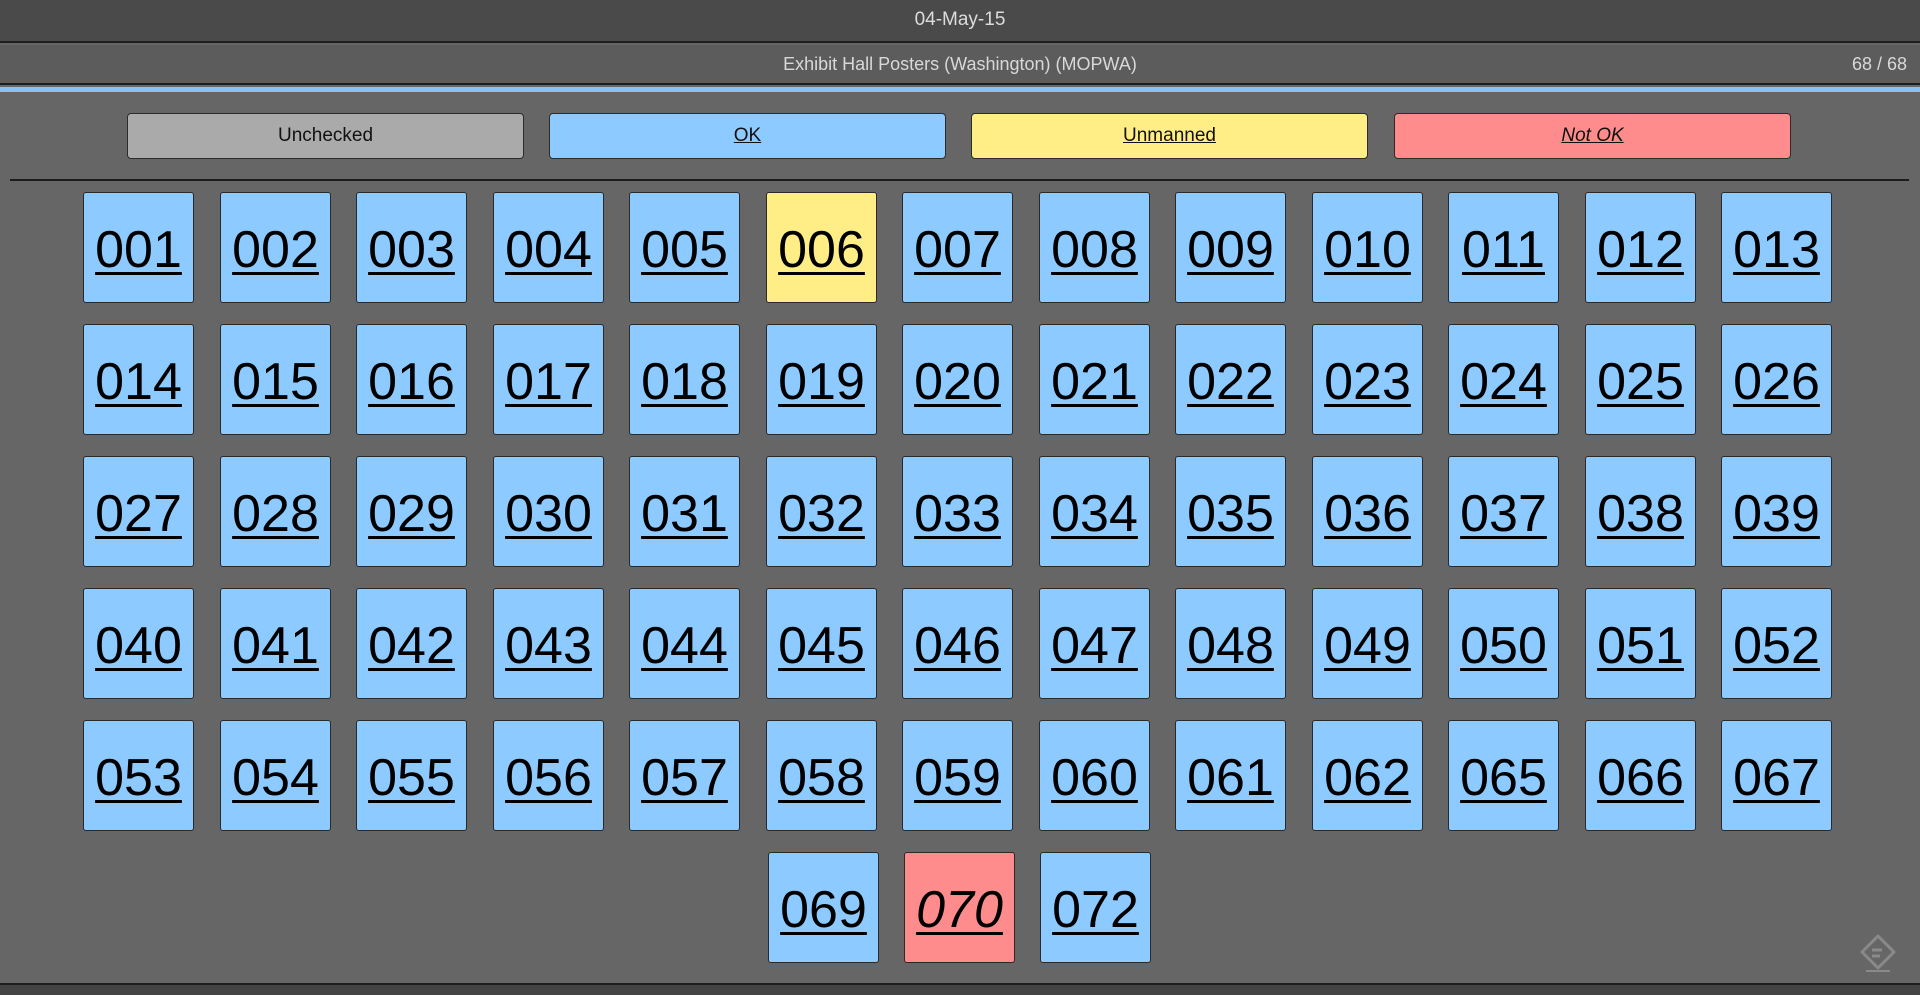 The image size is (1920, 995). What do you see at coordinates (1095, 907) in the screenshot?
I see `poster-tile-072: 072` at bounding box center [1095, 907].